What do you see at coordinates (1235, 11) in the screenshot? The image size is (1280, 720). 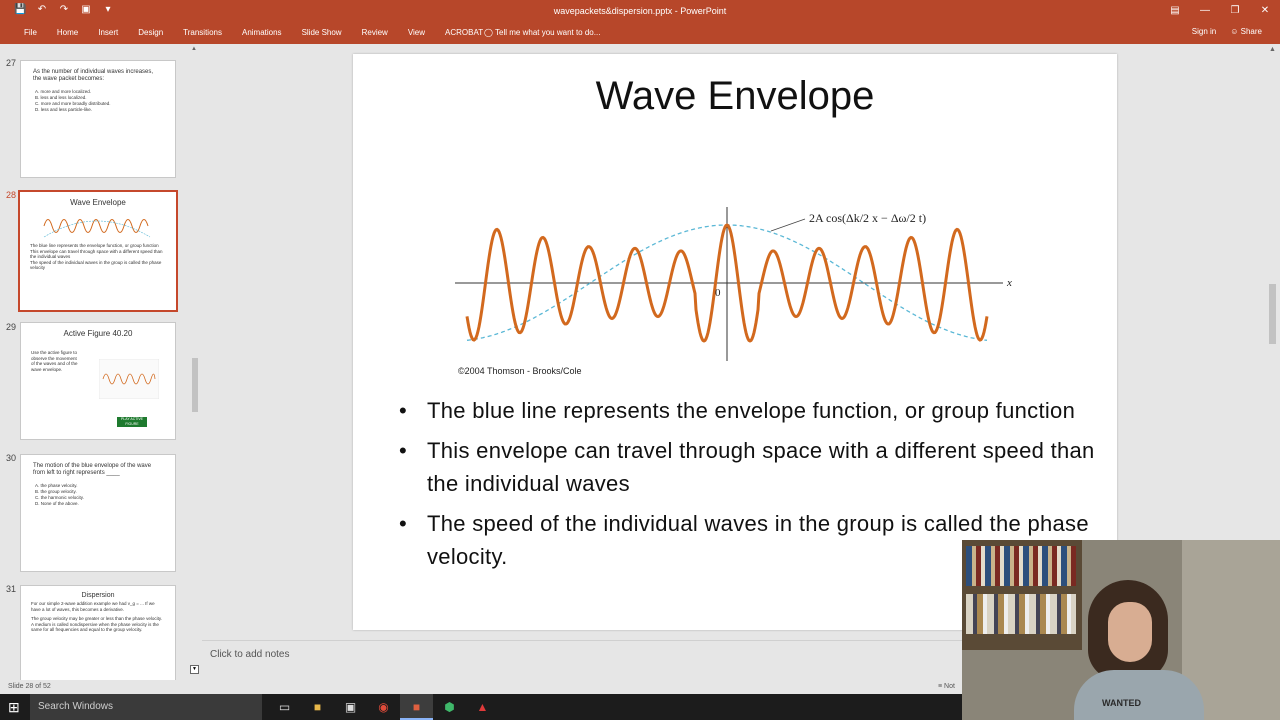 I see `restore-icon: ❐` at bounding box center [1235, 11].